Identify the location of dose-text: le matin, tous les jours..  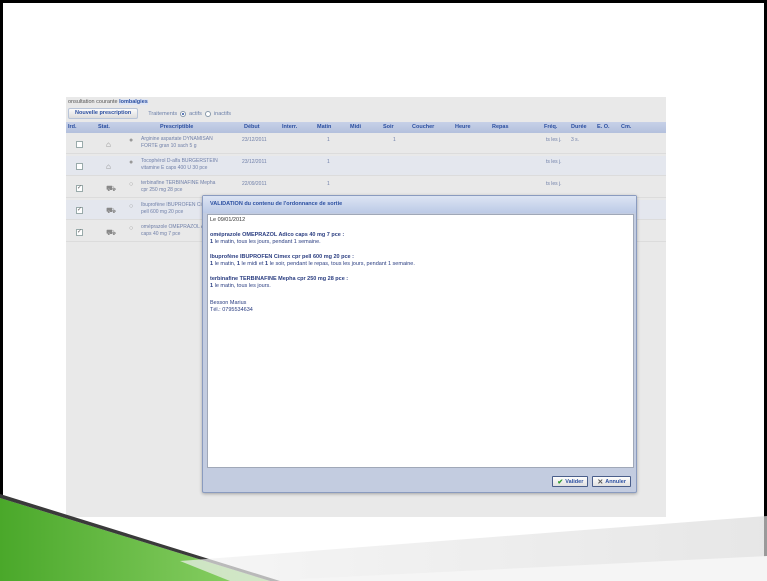
(242, 286).